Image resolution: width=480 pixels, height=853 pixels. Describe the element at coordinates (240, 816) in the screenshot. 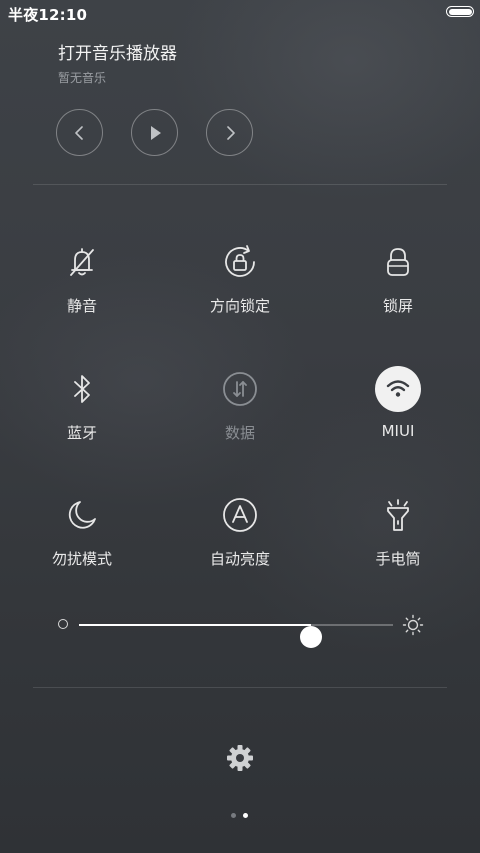

I see `page-indicator` at that location.